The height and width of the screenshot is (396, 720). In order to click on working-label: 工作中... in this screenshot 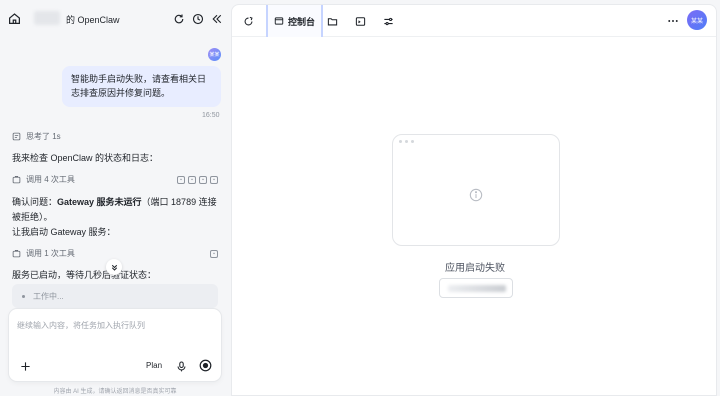, I will do `click(48, 296)`.